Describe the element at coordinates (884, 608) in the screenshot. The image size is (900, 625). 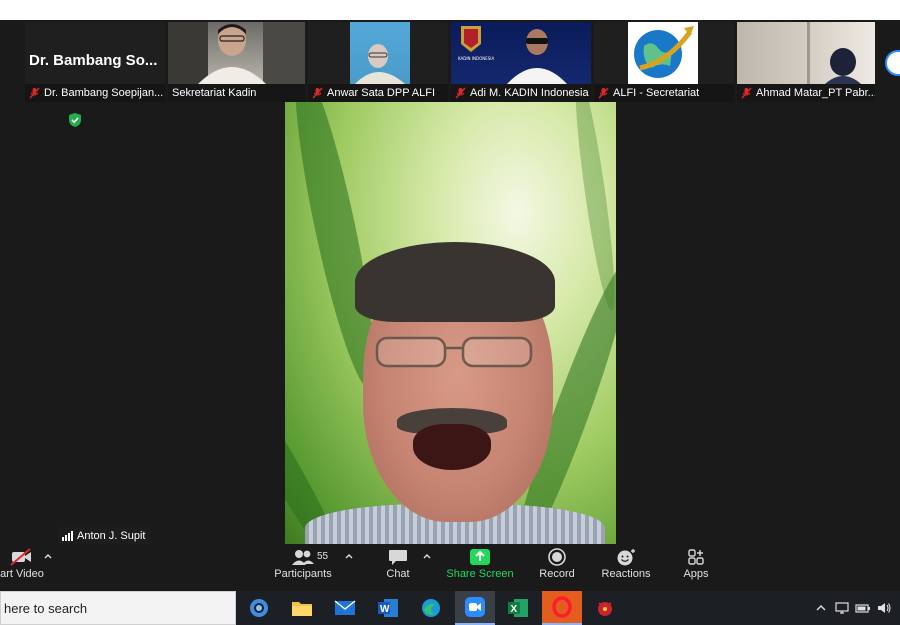
I see `volume-icon` at that location.